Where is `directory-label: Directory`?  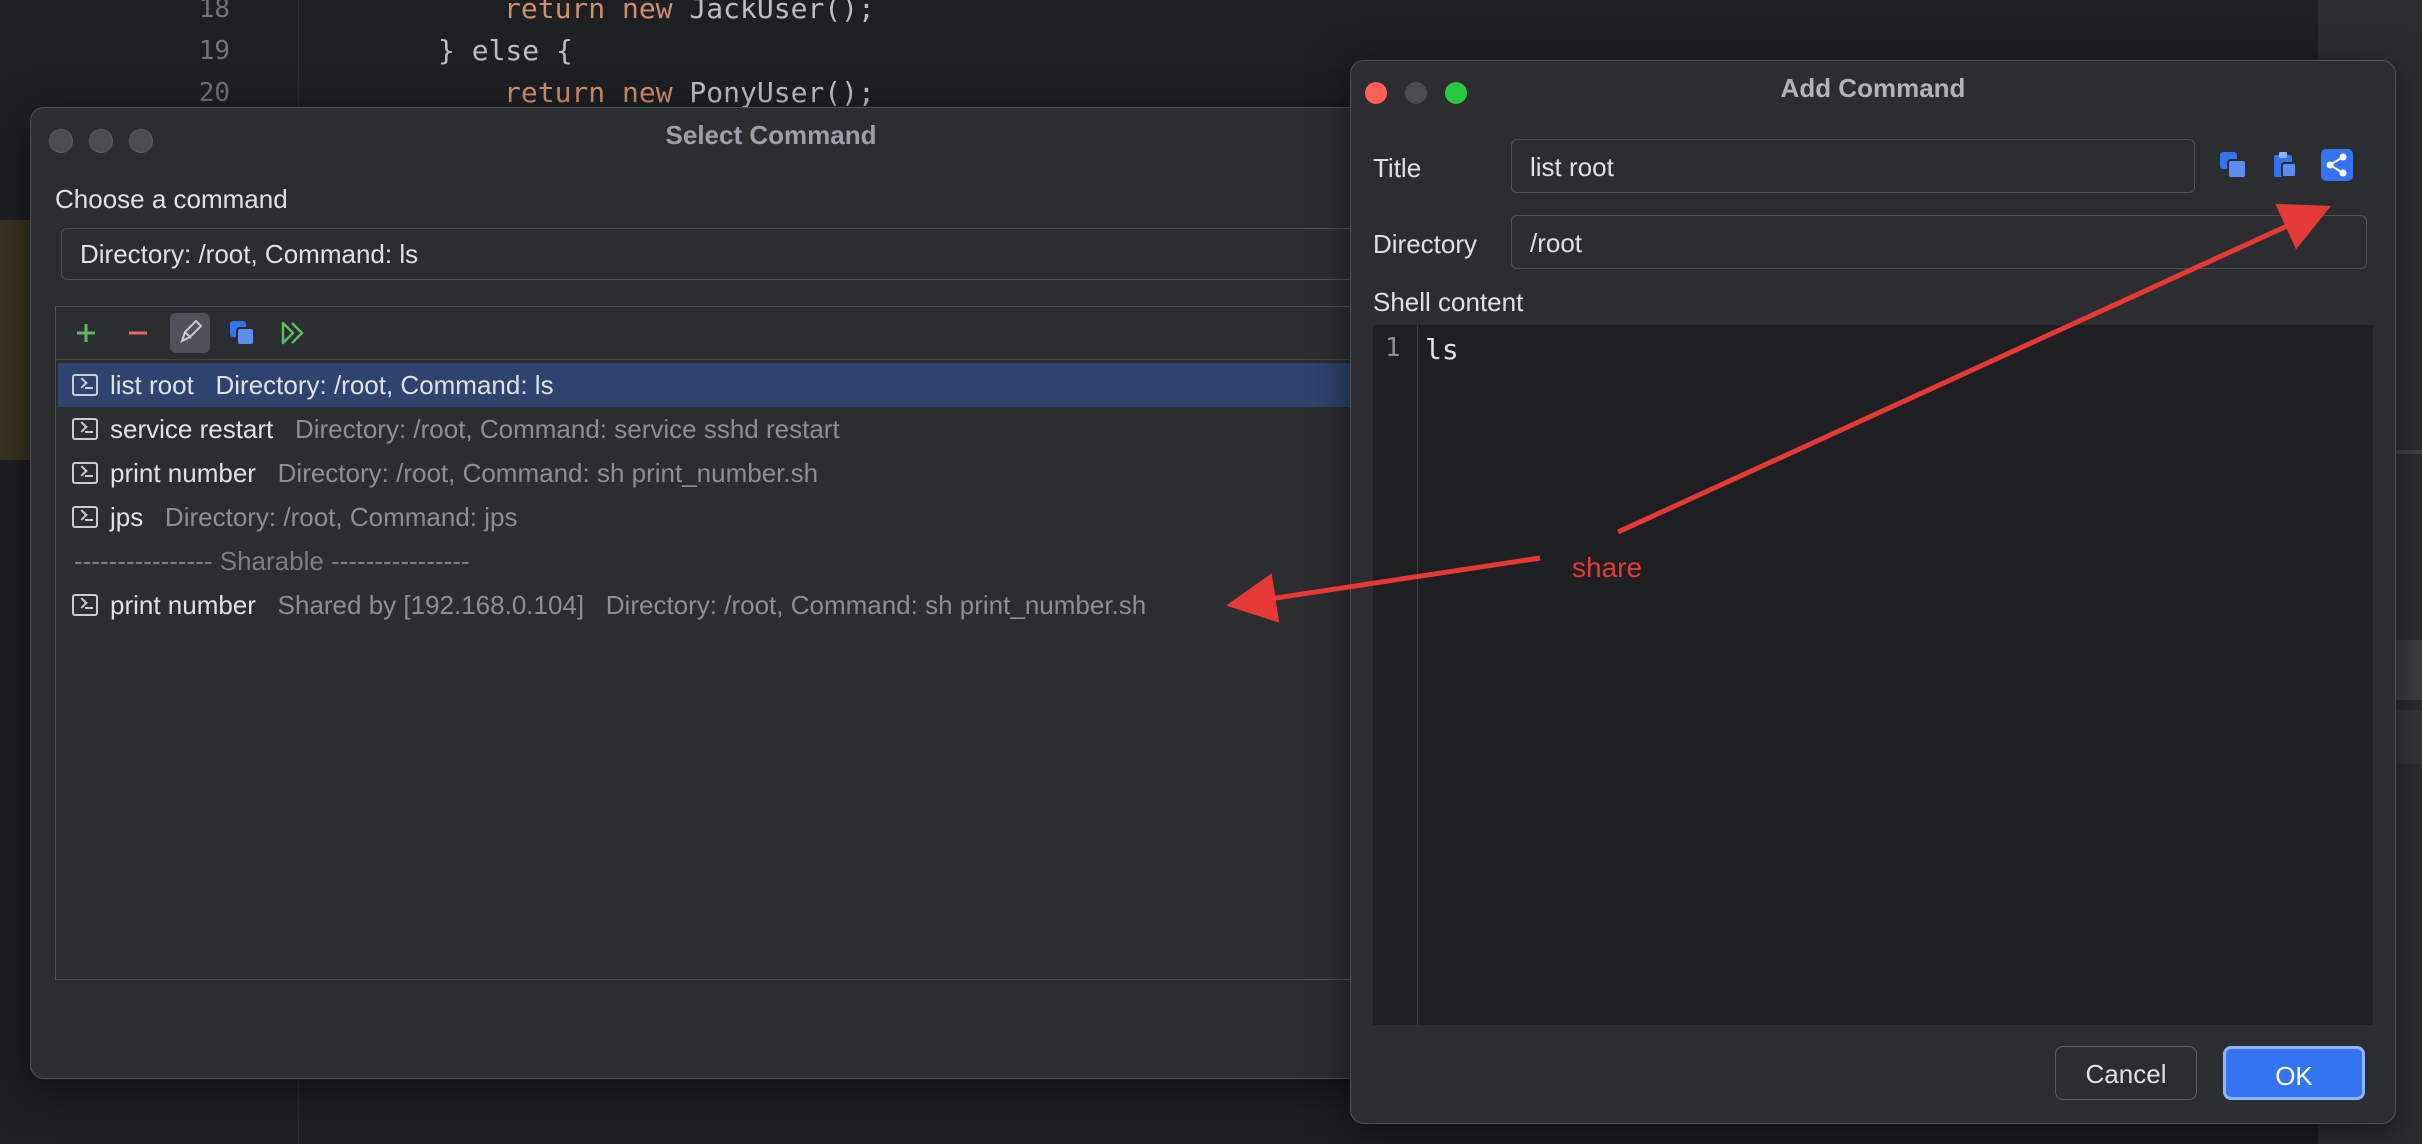 directory-label: Directory is located at coordinates (1425, 244).